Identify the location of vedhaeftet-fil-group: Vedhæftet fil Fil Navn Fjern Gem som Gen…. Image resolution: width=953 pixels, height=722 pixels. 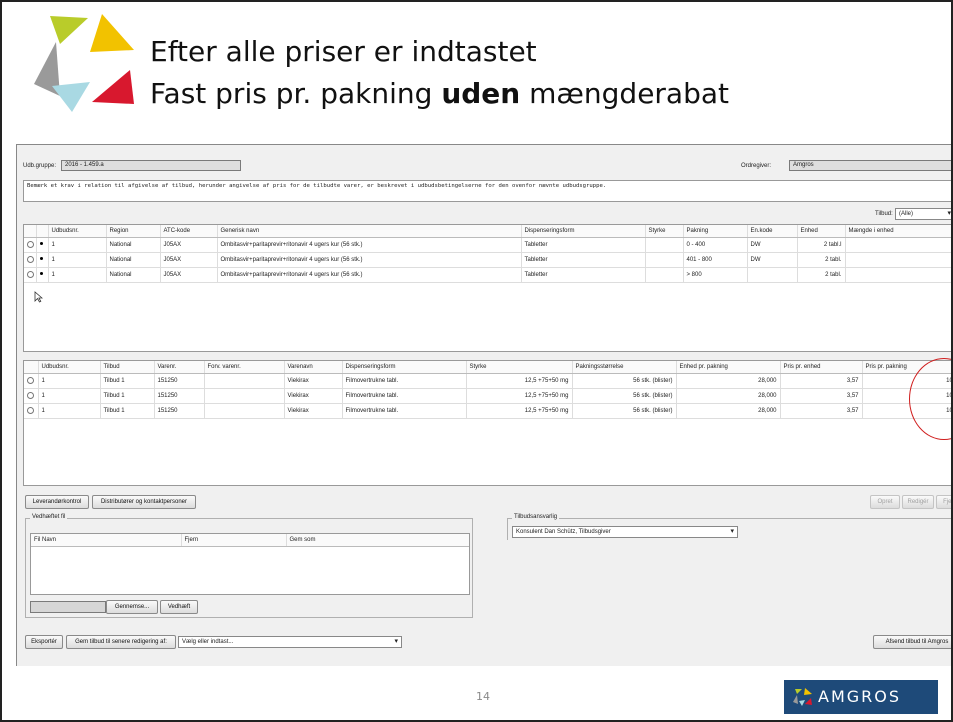
(249, 566).